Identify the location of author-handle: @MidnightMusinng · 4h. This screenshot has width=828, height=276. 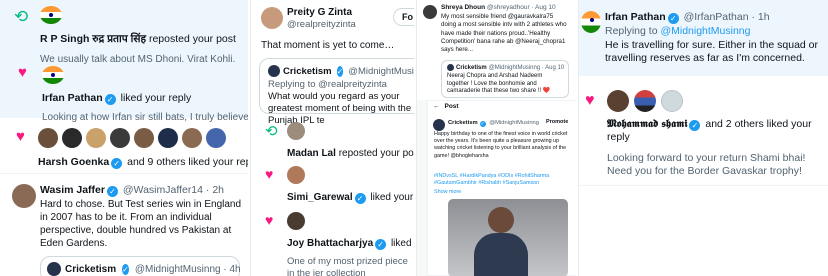
(187, 269).